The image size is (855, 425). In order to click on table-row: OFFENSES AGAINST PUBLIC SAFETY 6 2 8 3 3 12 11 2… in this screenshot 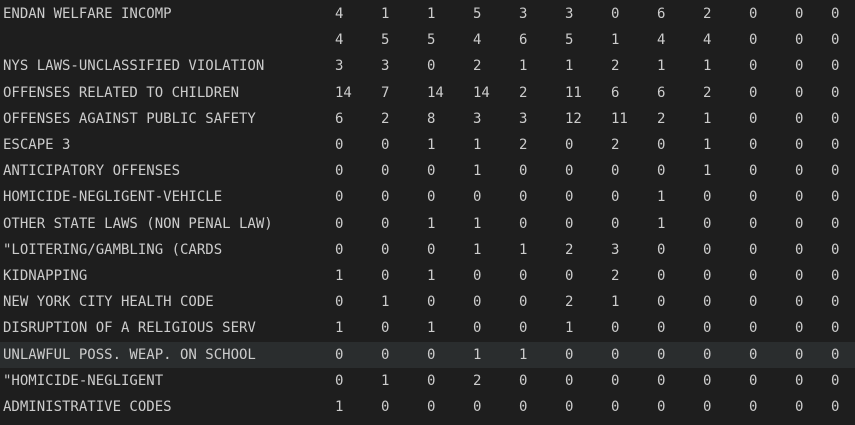, I will do `click(427, 119)`.